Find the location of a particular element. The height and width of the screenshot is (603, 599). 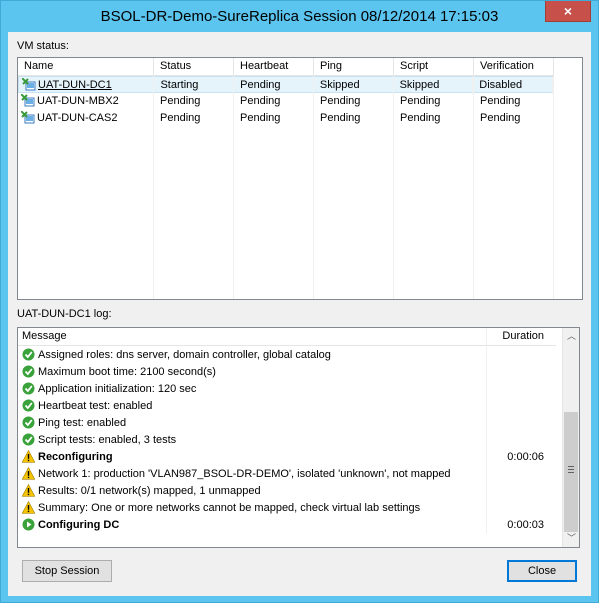

scroll-down-icon: ﹀ is located at coordinates (571, 538).